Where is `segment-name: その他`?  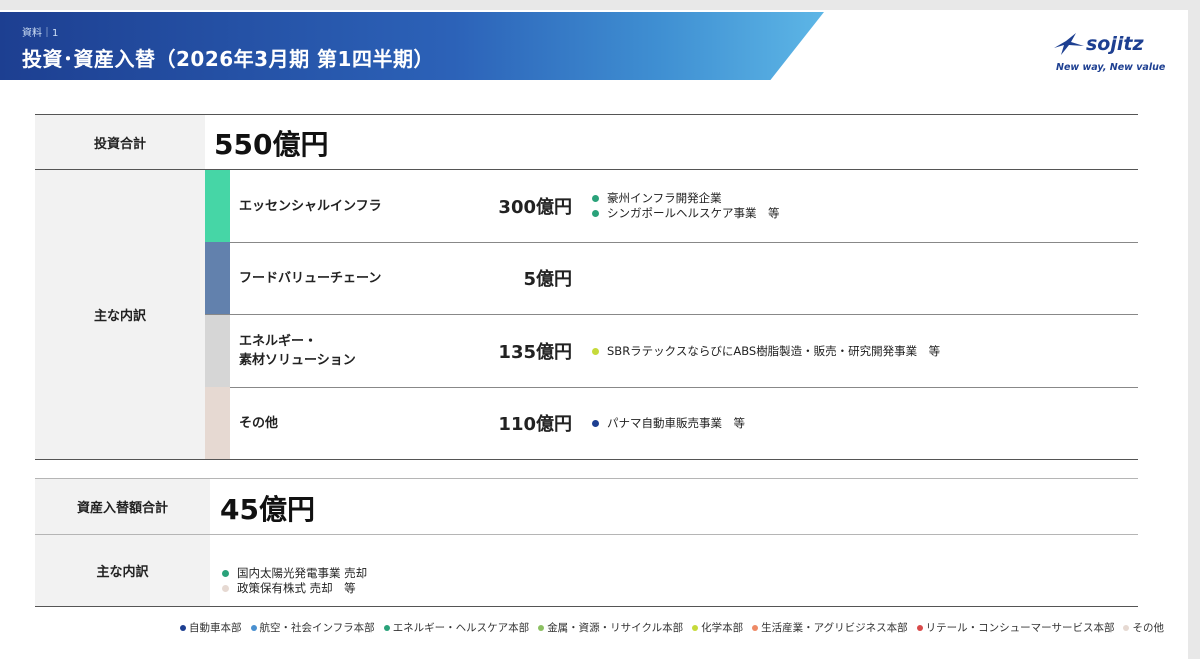 segment-name: その他 is located at coordinates (258, 423).